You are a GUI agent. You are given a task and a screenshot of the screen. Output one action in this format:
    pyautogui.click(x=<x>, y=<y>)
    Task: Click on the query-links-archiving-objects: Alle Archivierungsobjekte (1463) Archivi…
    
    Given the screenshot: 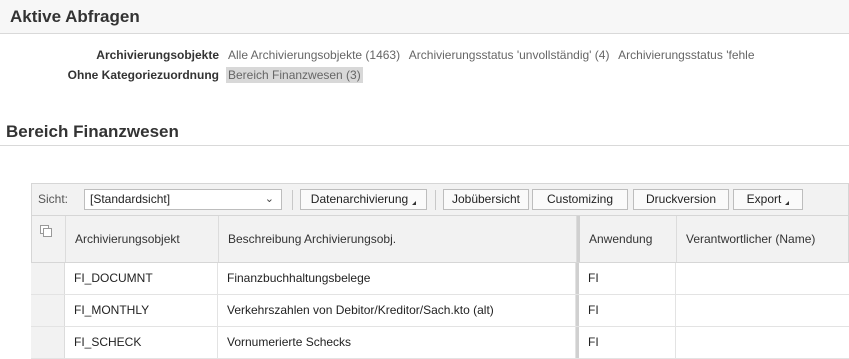 What is the action you would take?
    pyautogui.click(x=494, y=55)
    